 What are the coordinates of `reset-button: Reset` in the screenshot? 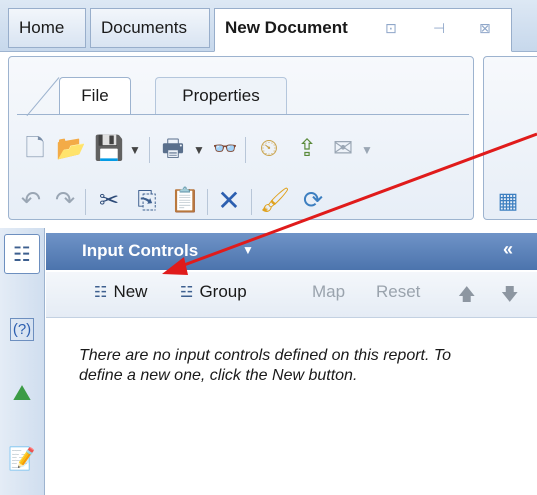 It's located at (398, 292).